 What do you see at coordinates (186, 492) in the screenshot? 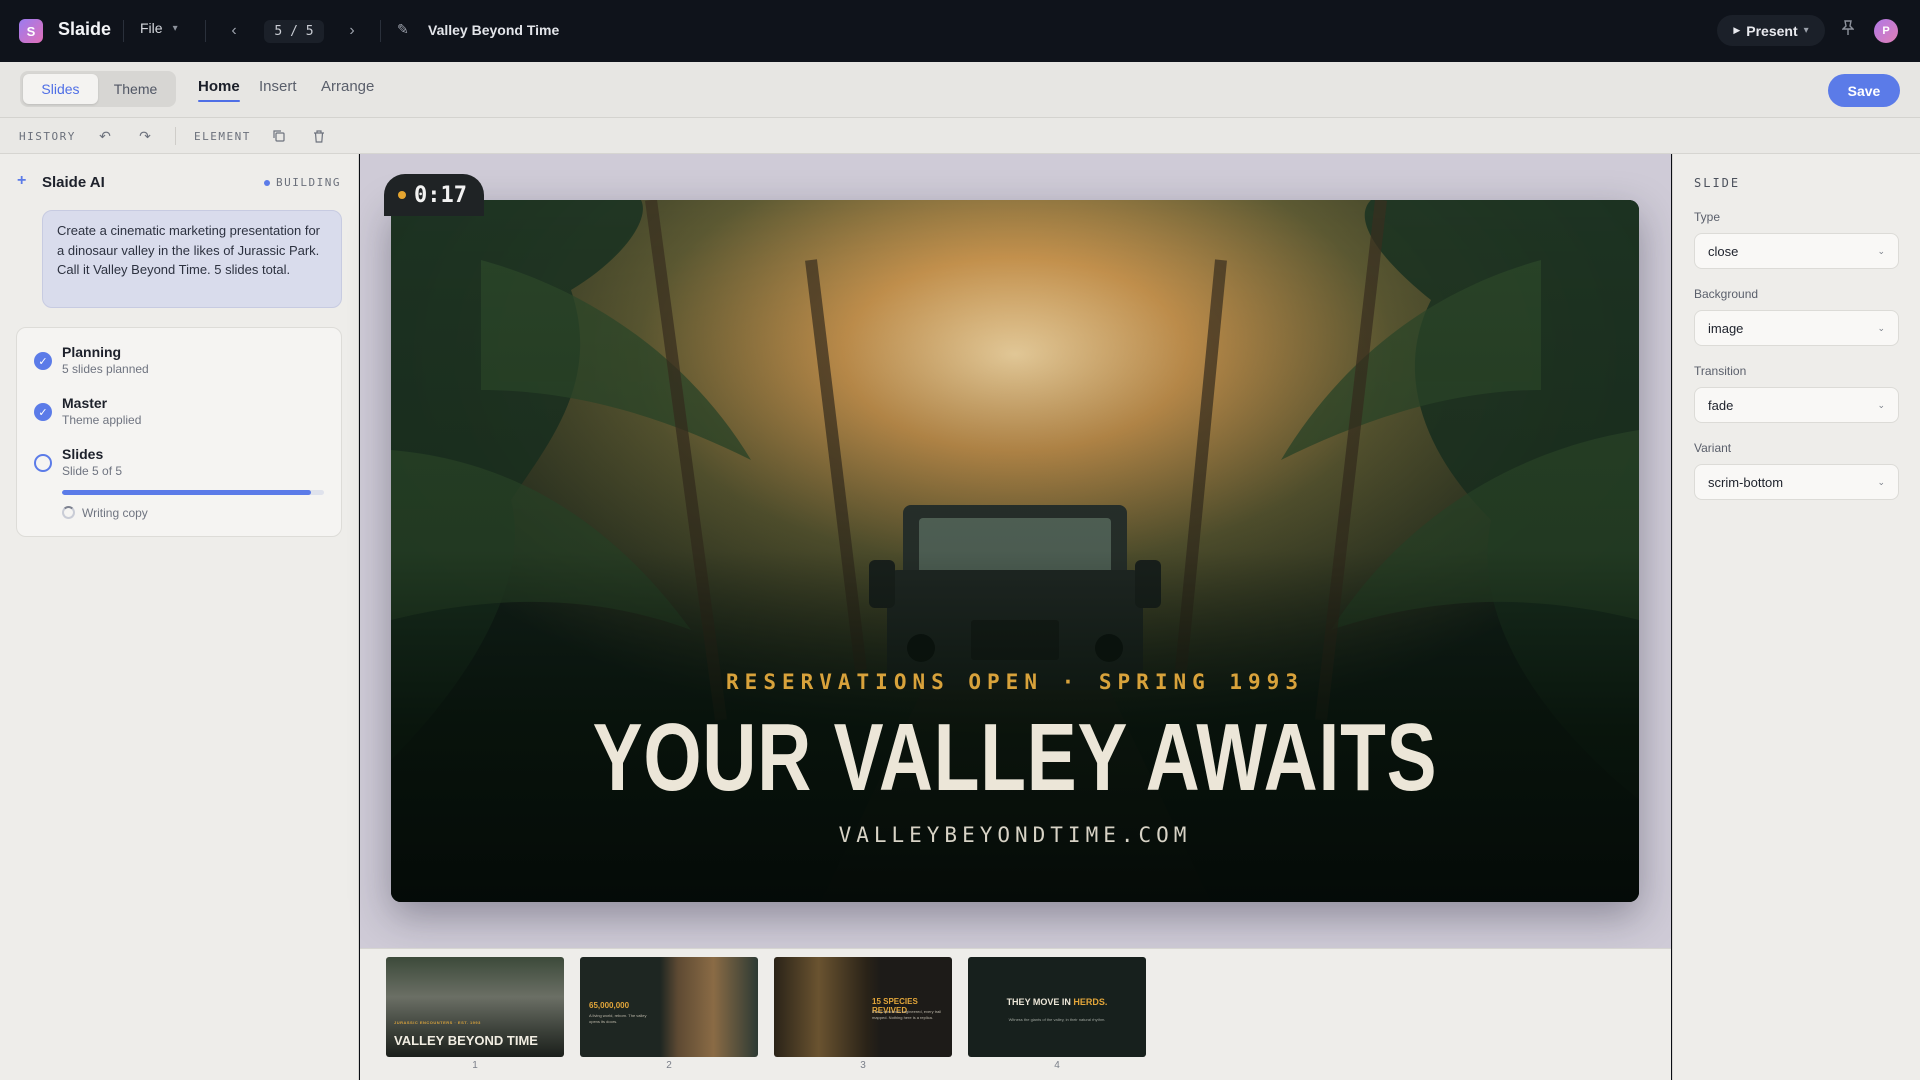
I see `progress-fill` at bounding box center [186, 492].